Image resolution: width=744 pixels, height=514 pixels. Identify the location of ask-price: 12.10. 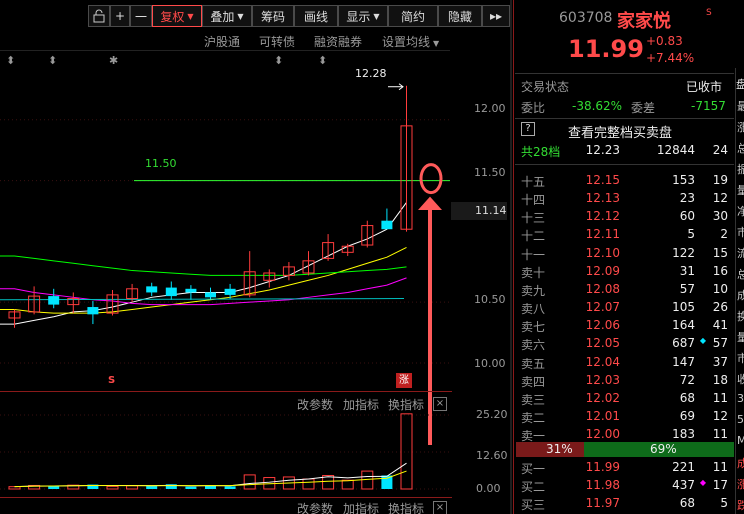
(602, 252).